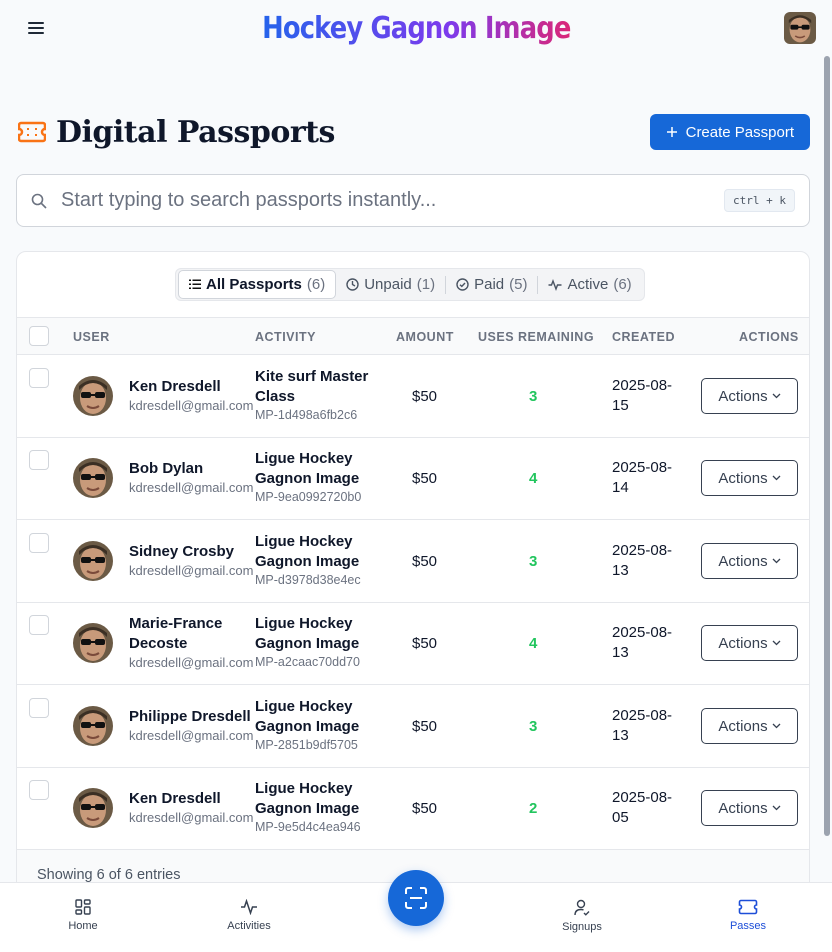 This screenshot has height=952, width=832. What do you see at coordinates (306, 415) in the screenshot?
I see `passport-code: MP-1d498a6fb2c6` at bounding box center [306, 415].